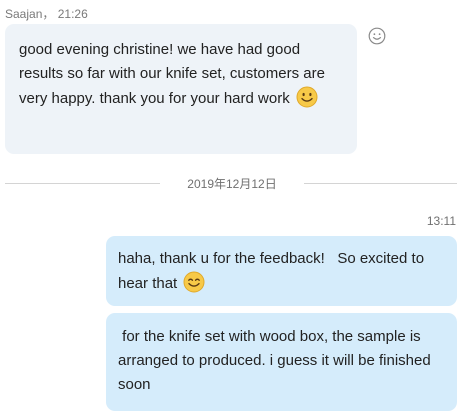  I want to click on message-sender-meta: Saajan， 21:26, so click(46, 13).